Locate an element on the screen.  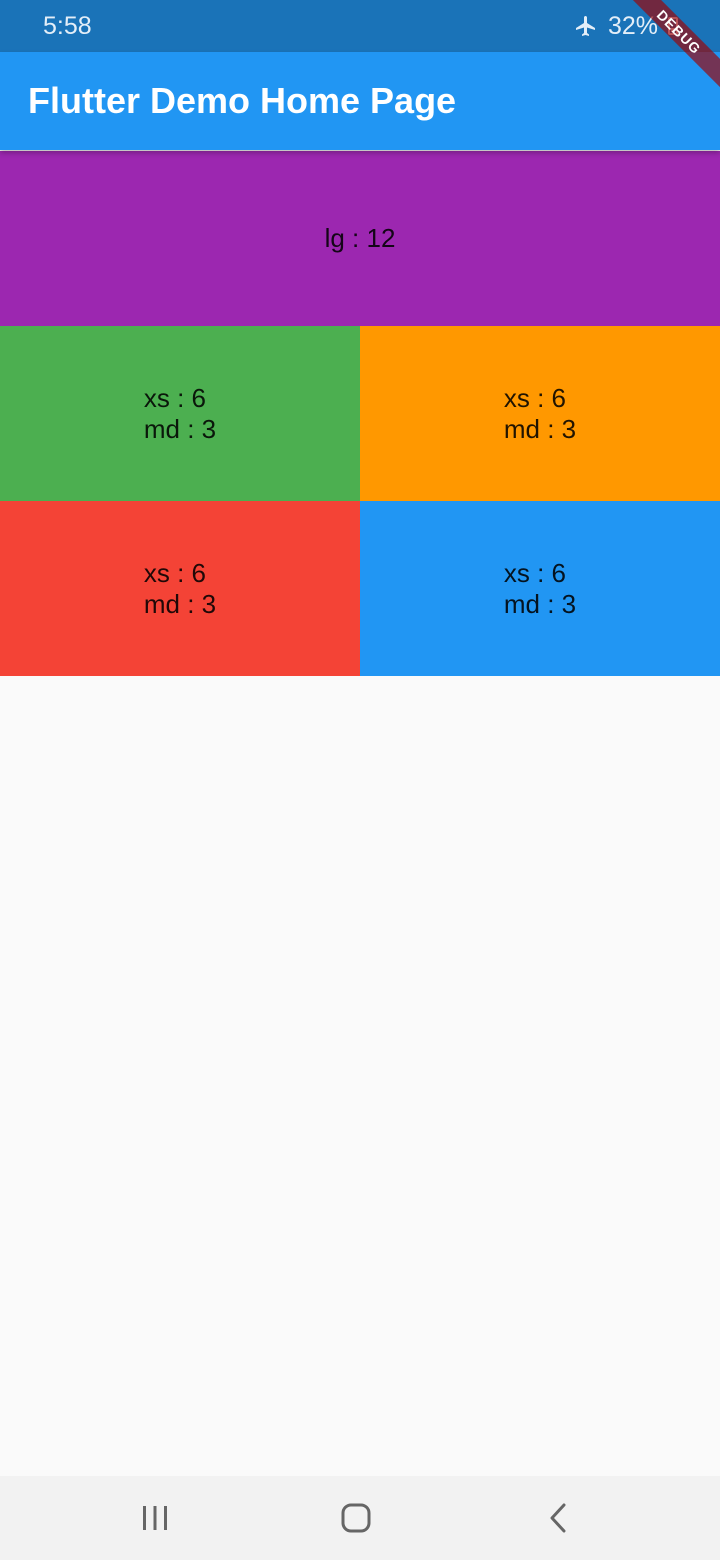
battery-icon is located at coordinates (673, 26).